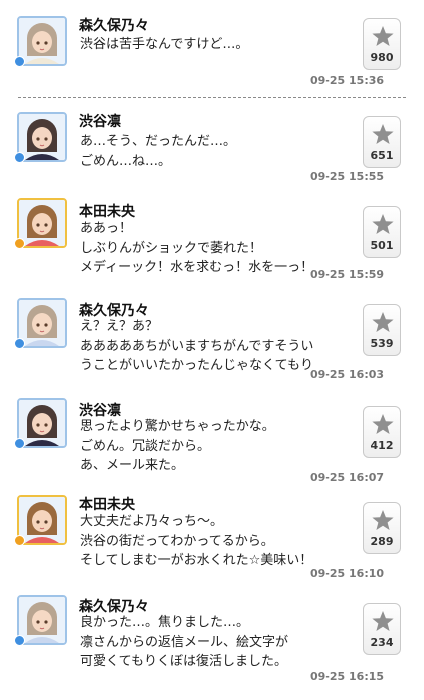  What do you see at coordinates (347, 374) in the screenshot?
I see `post-timestamp: 09-25 16:03` at bounding box center [347, 374].